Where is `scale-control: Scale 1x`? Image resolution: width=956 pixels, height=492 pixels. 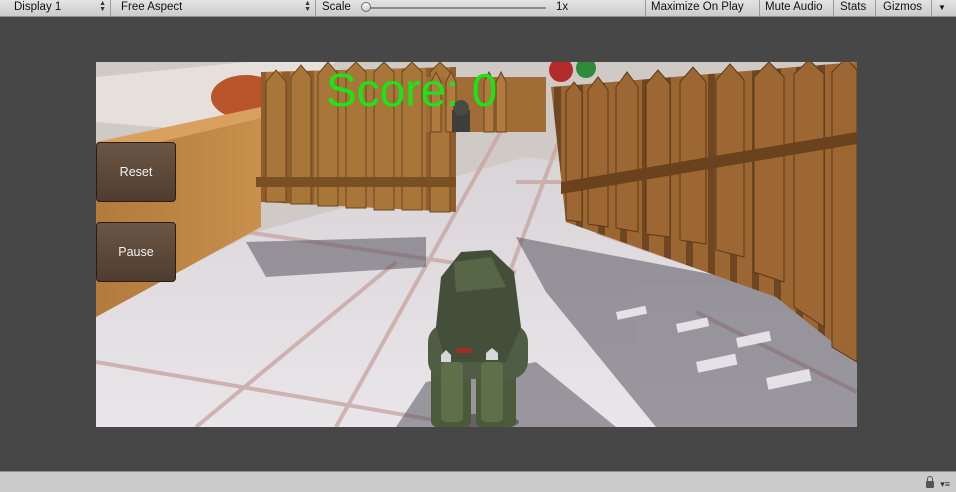 scale-control: Scale 1x is located at coordinates (481, 8).